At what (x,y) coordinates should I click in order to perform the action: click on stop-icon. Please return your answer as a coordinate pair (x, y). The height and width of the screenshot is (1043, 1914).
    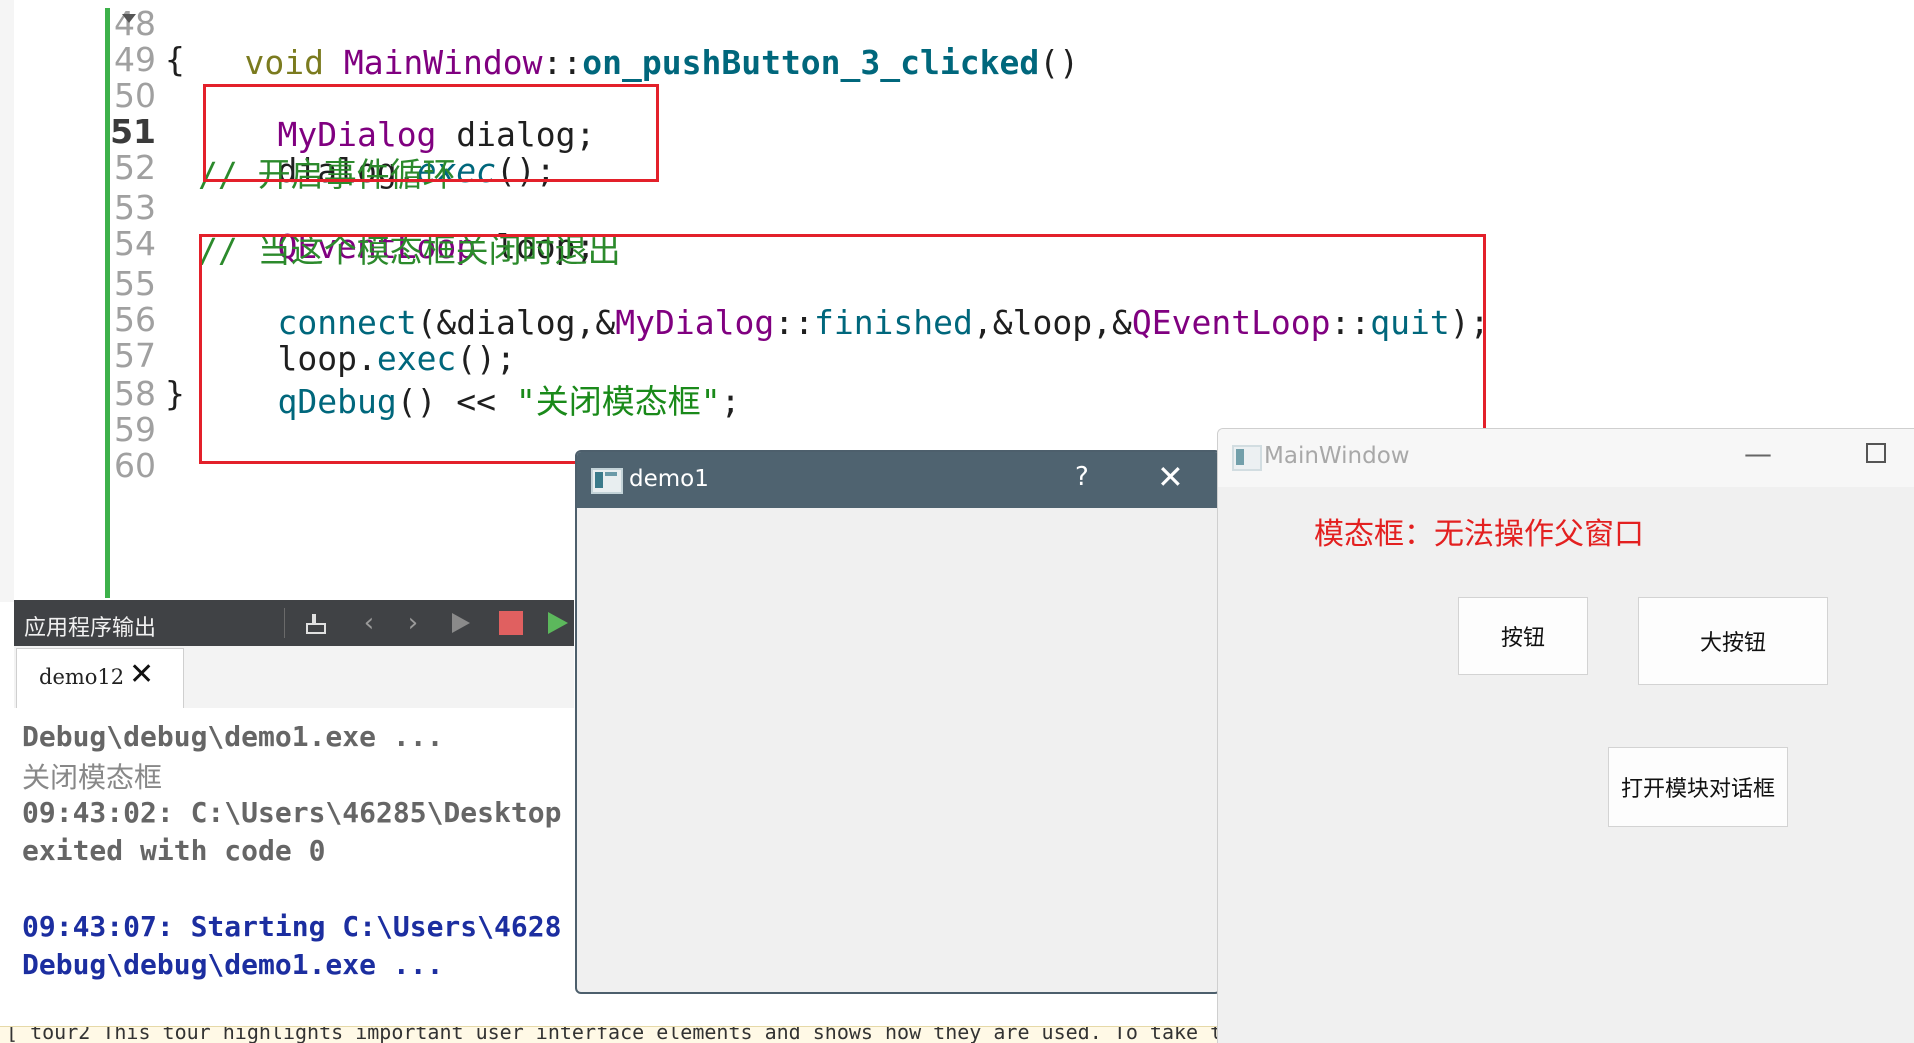
    Looking at the image, I should click on (511, 623).